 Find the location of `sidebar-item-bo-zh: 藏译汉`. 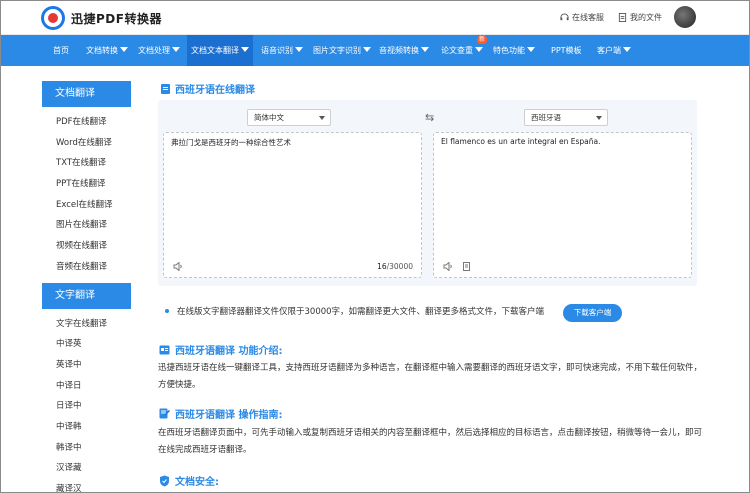

sidebar-item-bo-zh: 藏译汉 is located at coordinates (86, 485).